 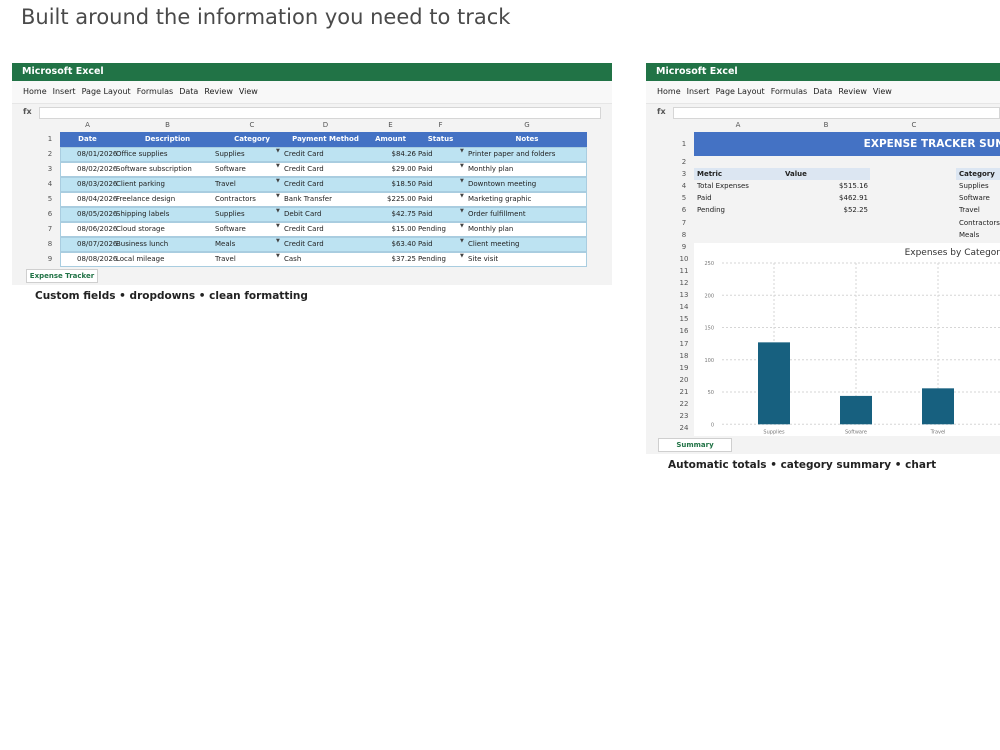 What do you see at coordinates (774, 383) in the screenshot?
I see `bar-supplies` at bounding box center [774, 383].